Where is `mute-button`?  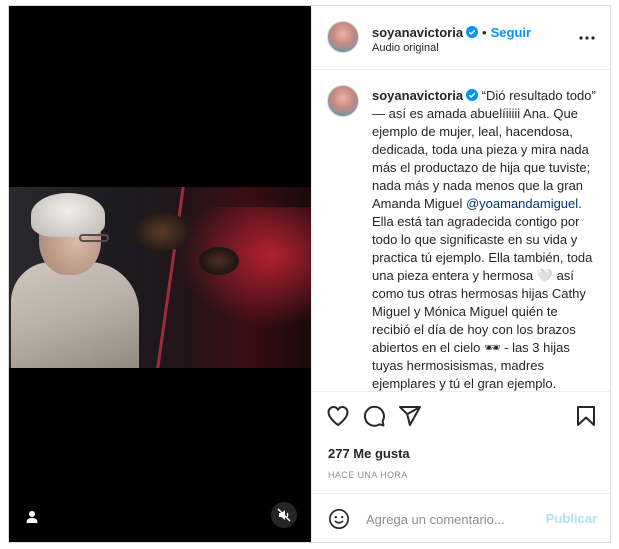
mute-button is located at coordinates (284, 515).